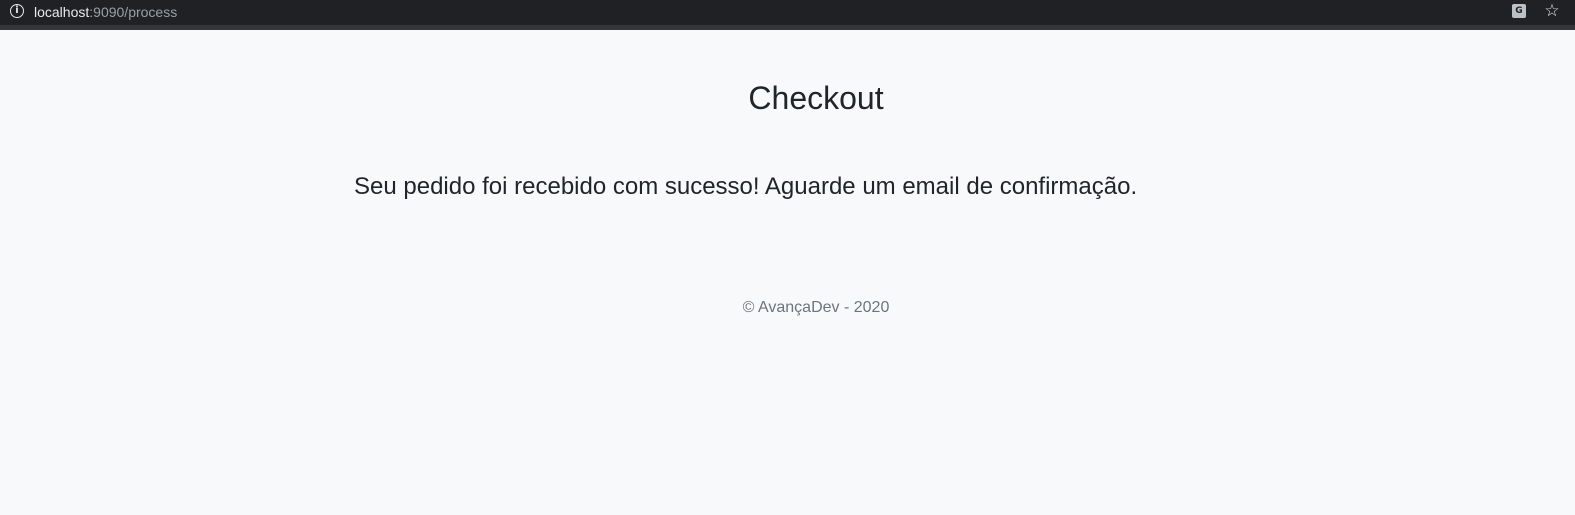 Image resolution: width=1575 pixels, height=515 pixels. What do you see at coordinates (816, 307) in the screenshot?
I see `footer-copyright: © AvançaDev - 2020` at bounding box center [816, 307].